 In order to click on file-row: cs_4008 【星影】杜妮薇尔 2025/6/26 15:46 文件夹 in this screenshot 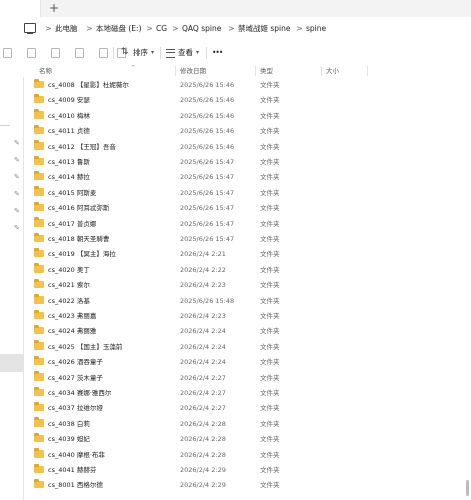, I will do `click(247, 84)`.